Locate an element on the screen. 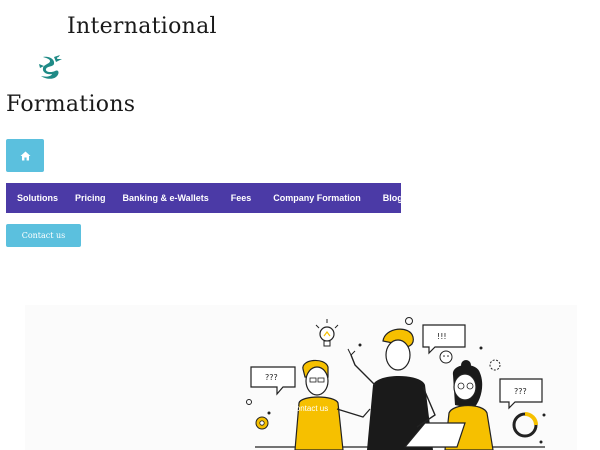 The width and height of the screenshot is (600, 450). nav-item-blog: Blog is located at coordinates (393, 198).